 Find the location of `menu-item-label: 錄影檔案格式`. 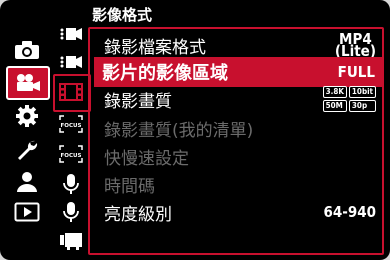

menu-item-label: 錄影檔案格式 is located at coordinates (155, 47).